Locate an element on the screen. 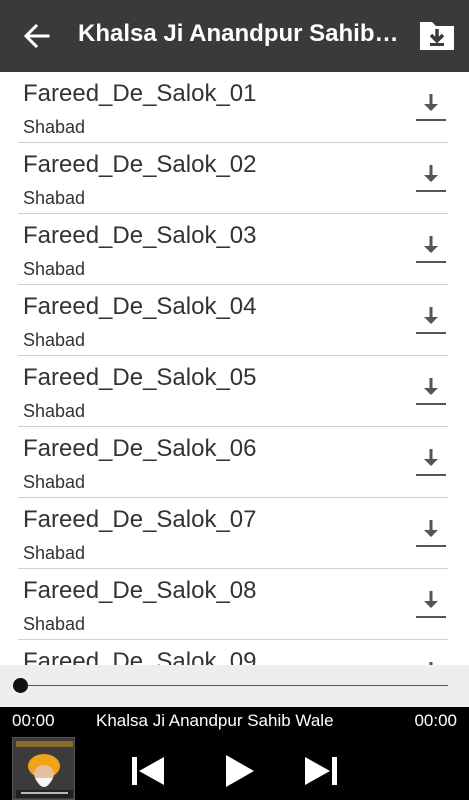  list-item: Fareed_De_Salok_04 Shabad is located at coordinates (233, 320).